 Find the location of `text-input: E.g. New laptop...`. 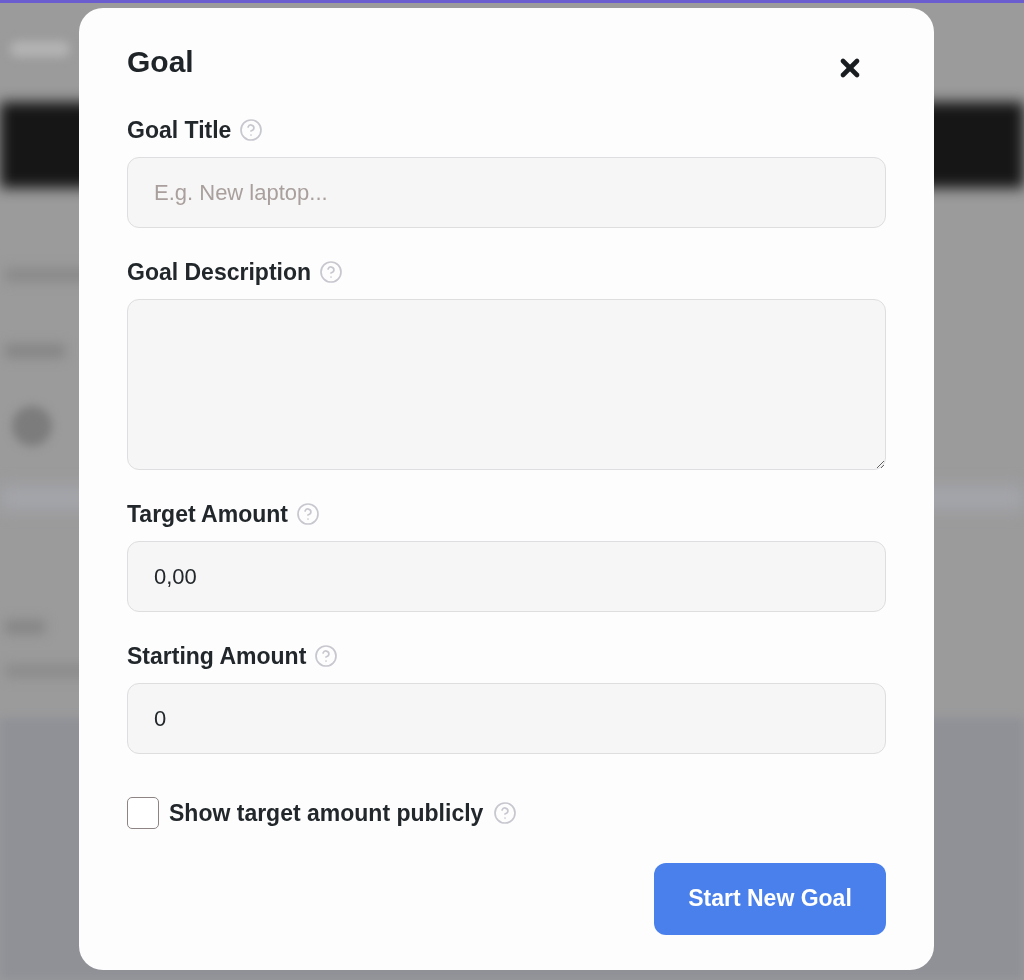

text-input: E.g. New laptop... is located at coordinates (506, 192).